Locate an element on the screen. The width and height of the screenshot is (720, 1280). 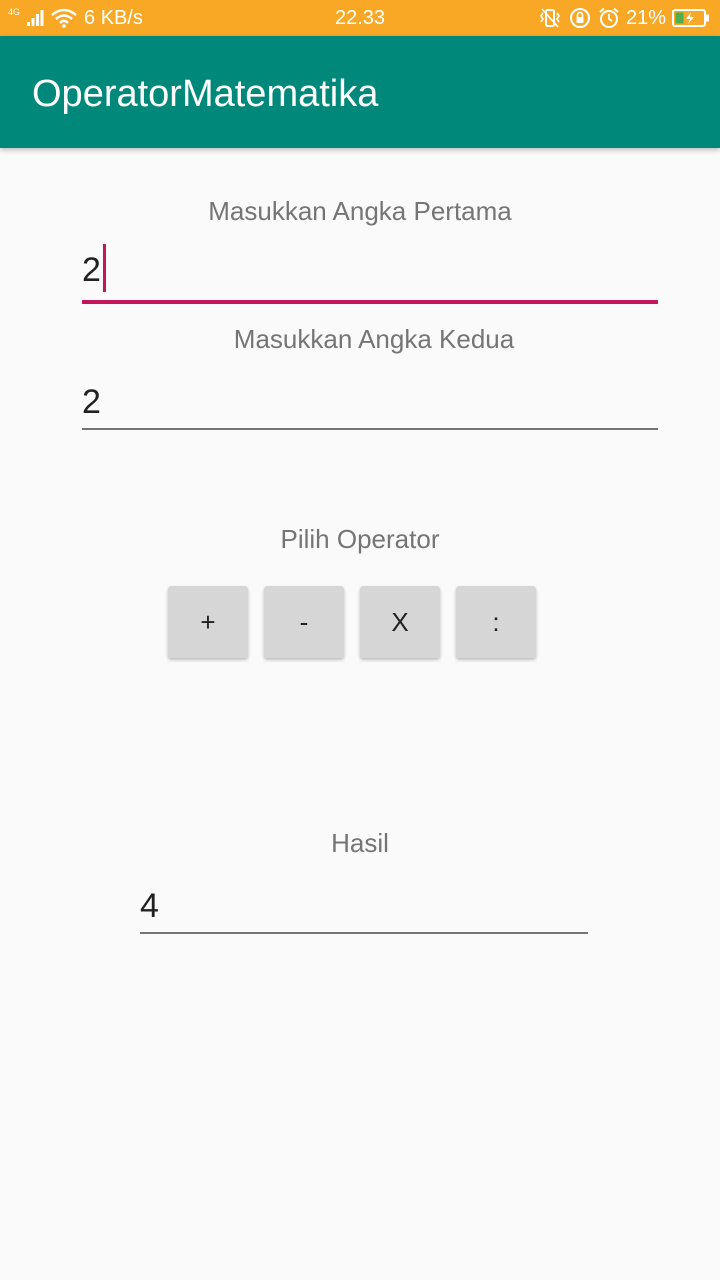
second-number-label: Masukkan Angka Kedua is located at coordinates (374, 339).